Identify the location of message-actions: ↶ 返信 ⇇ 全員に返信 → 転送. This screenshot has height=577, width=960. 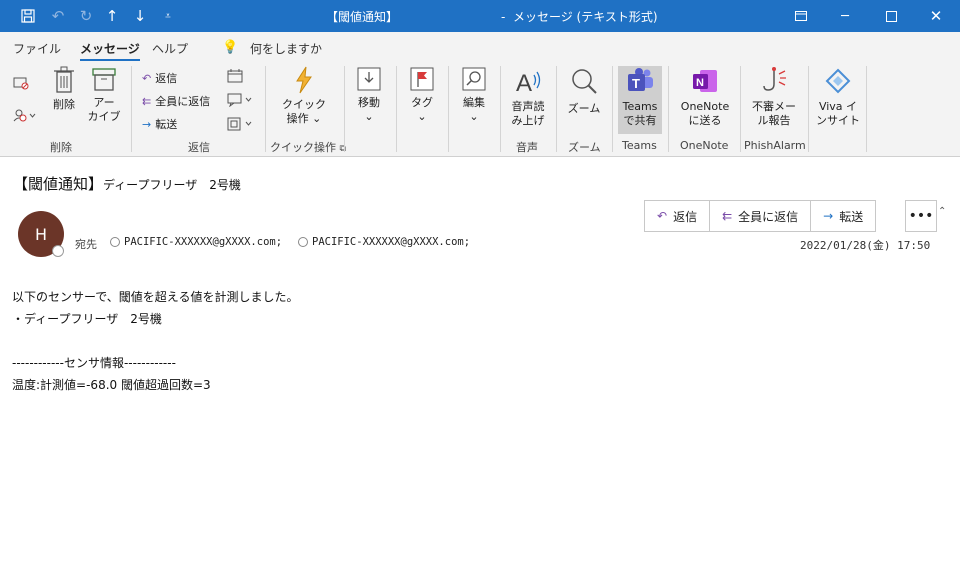
(760, 216).